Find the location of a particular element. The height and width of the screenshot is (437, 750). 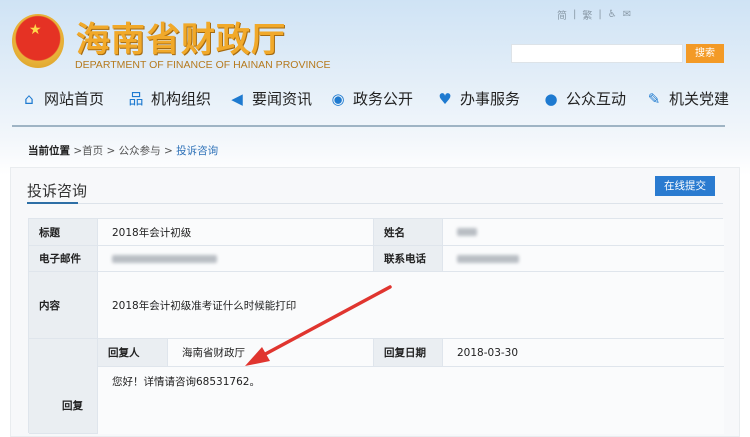

arrow-shaft is located at coordinates (324, 322).